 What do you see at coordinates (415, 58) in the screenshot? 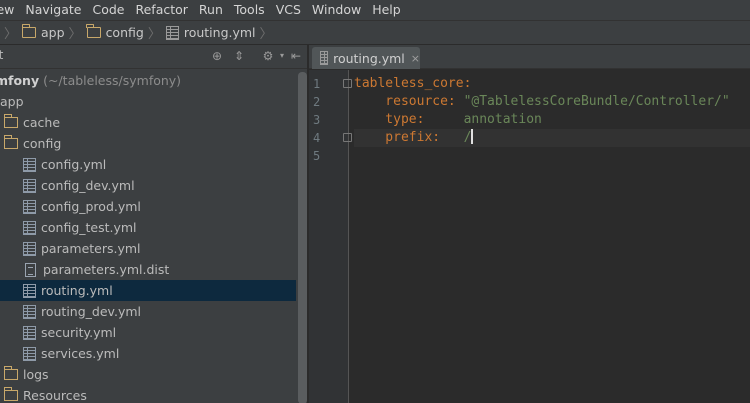
I see `close-icon: ×` at bounding box center [415, 58].